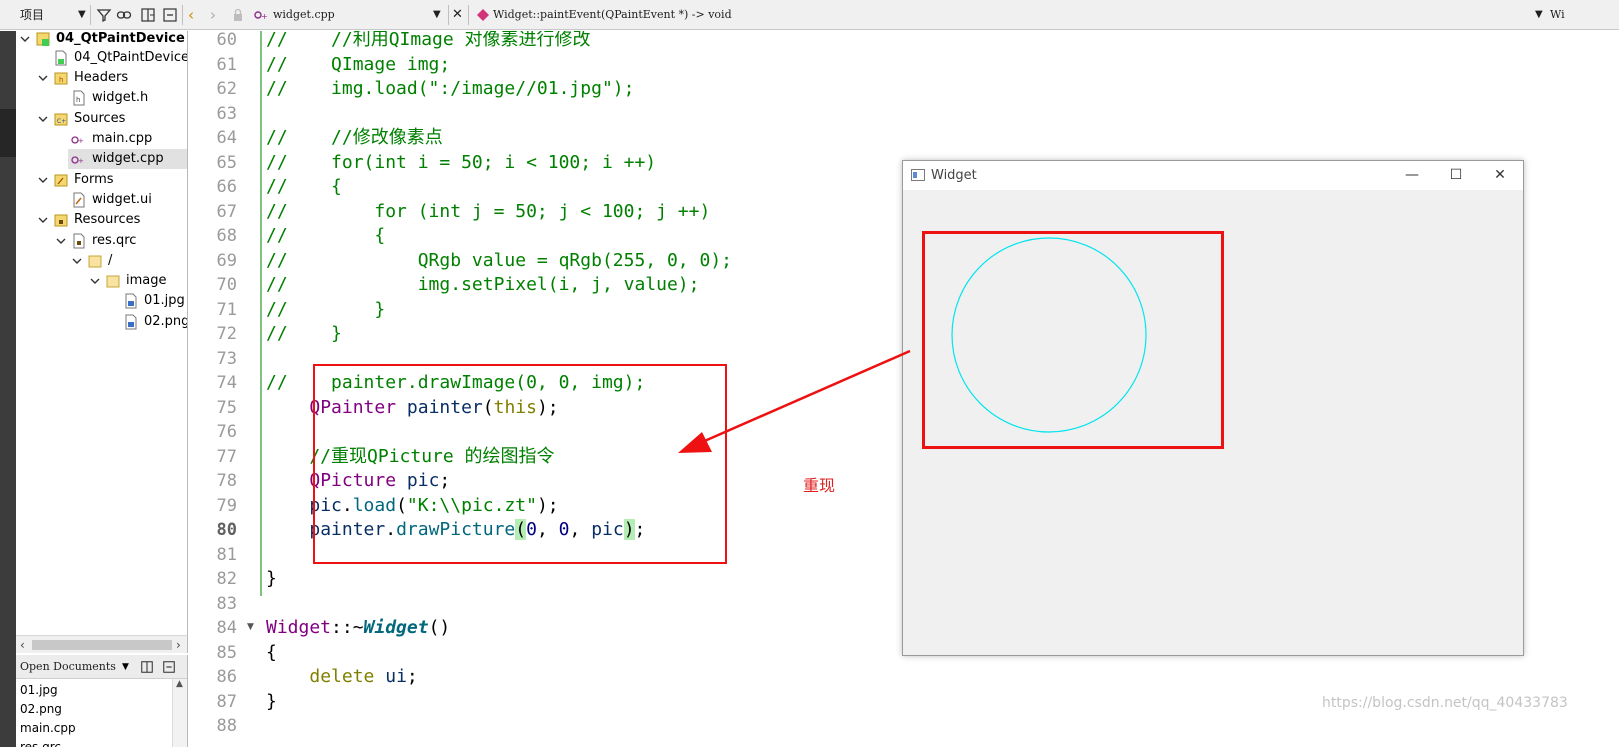  What do you see at coordinates (226, 211) in the screenshot?
I see `line-number: 67` at bounding box center [226, 211].